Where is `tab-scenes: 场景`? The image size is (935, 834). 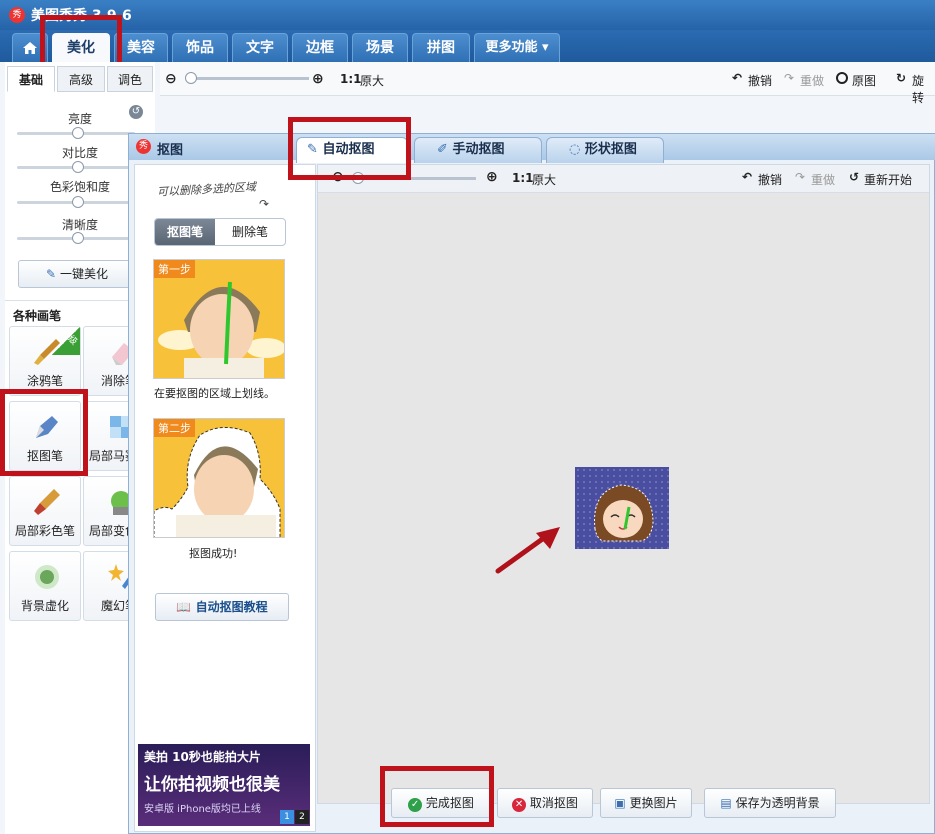
tab-scenes: 场景 is located at coordinates (380, 47).